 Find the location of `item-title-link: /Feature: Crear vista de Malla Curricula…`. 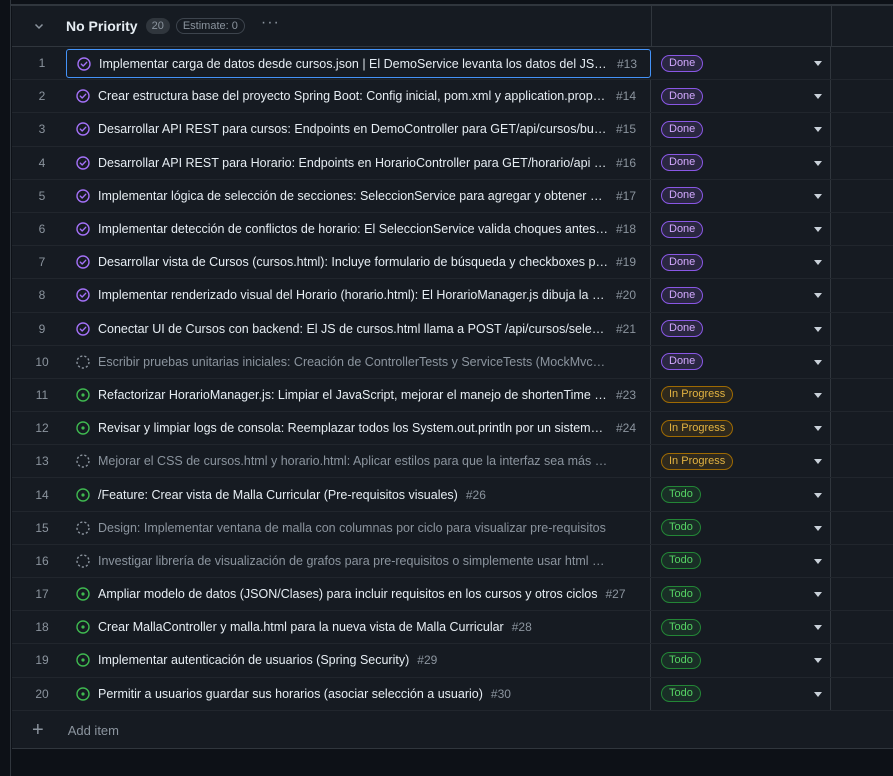

item-title-link: /Feature: Crear vista de Malla Curricula… is located at coordinates (278, 495).